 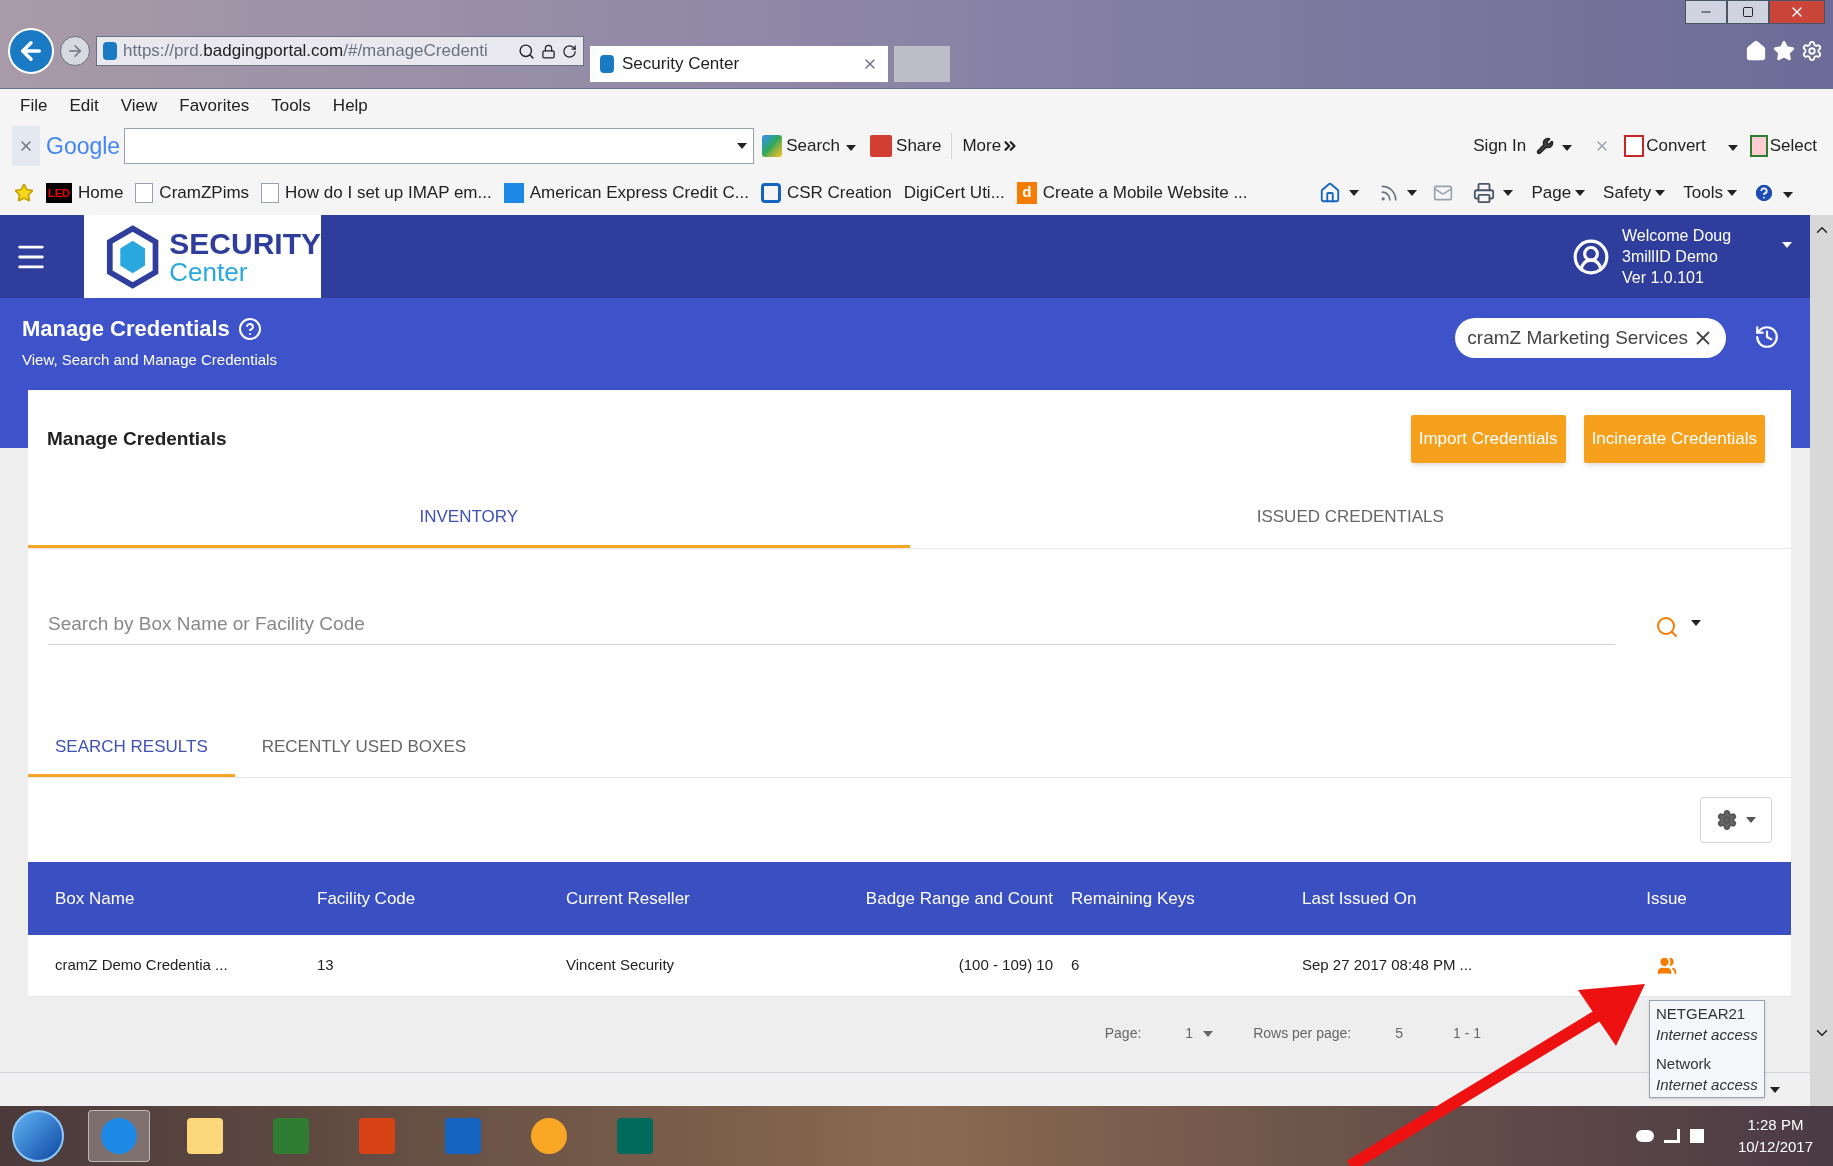 I want to click on search-icon, so click(x=526, y=51).